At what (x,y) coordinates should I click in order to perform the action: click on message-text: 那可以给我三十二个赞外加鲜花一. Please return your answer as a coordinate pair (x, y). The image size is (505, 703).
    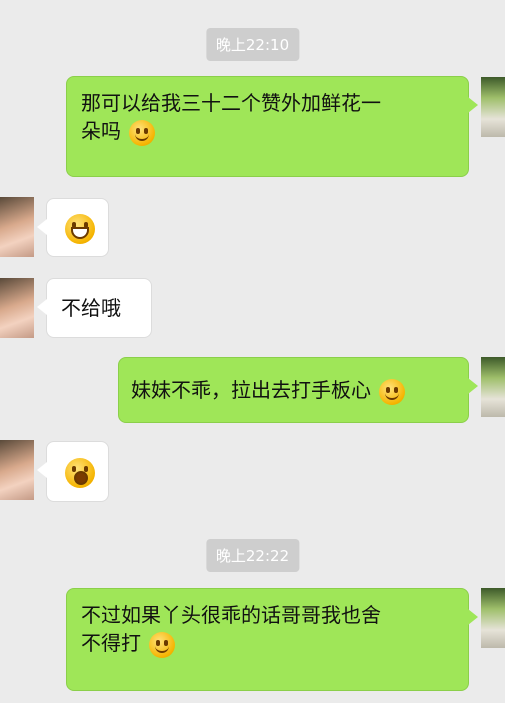
    Looking at the image, I should click on (231, 103).